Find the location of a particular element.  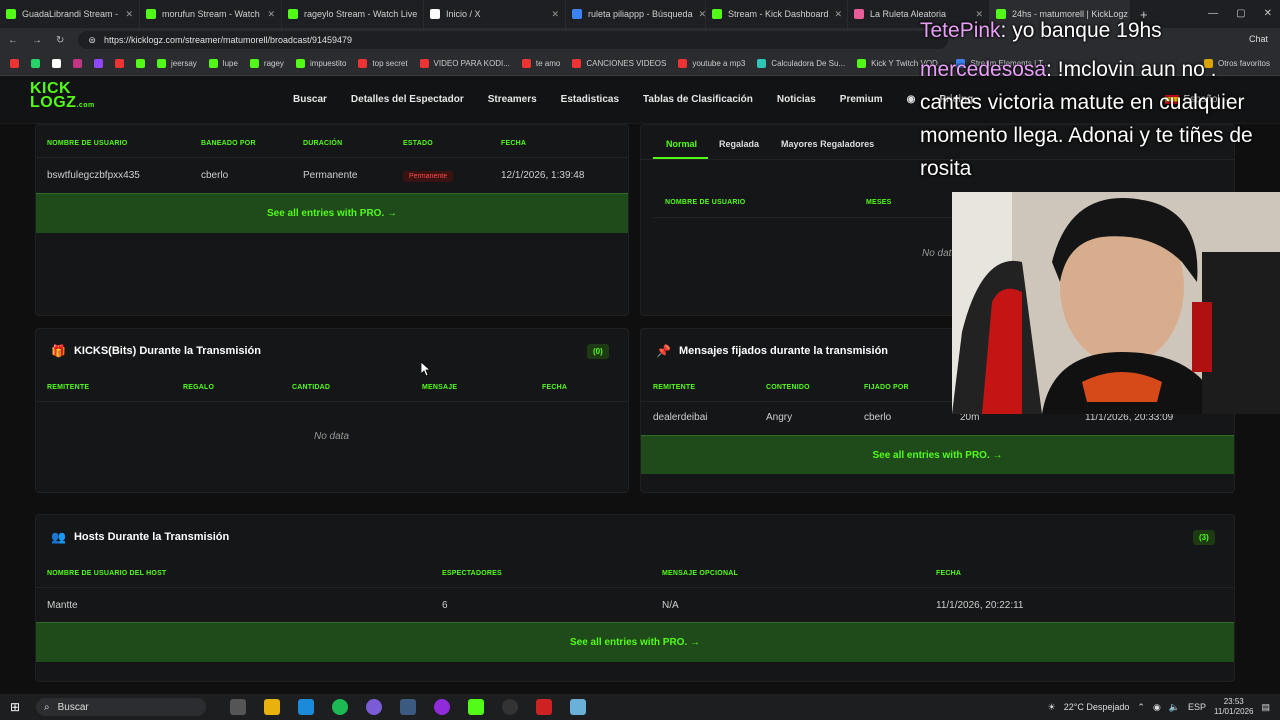

speaker-icon: 🔈 is located at coordinates (1174, 707).